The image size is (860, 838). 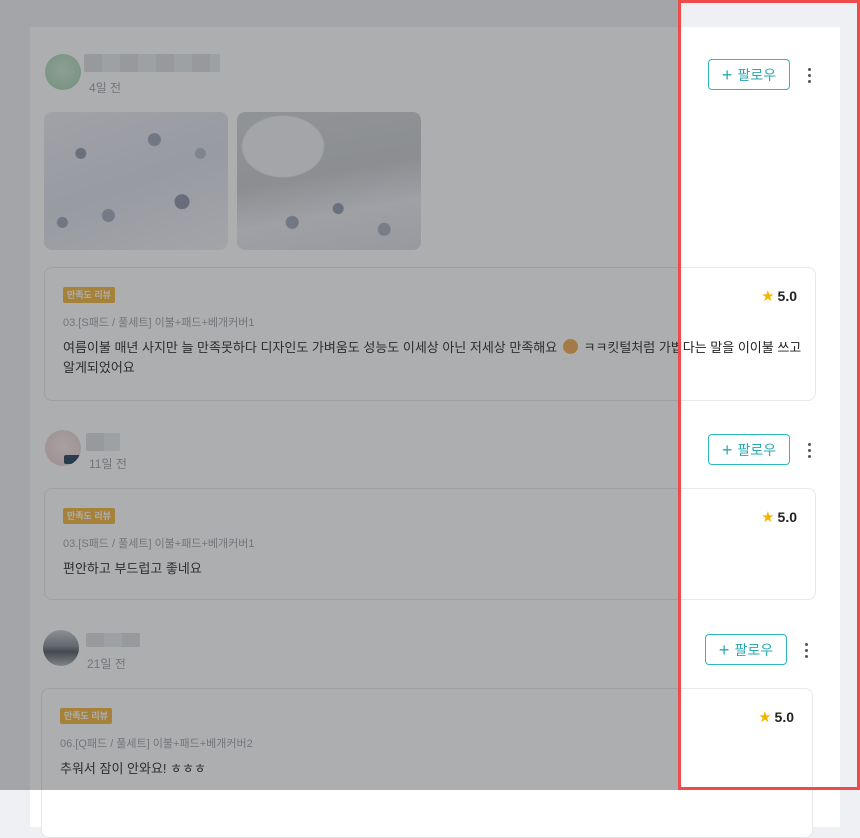 I want to click on grinning-face-emoji, so click(x=570, y=346).